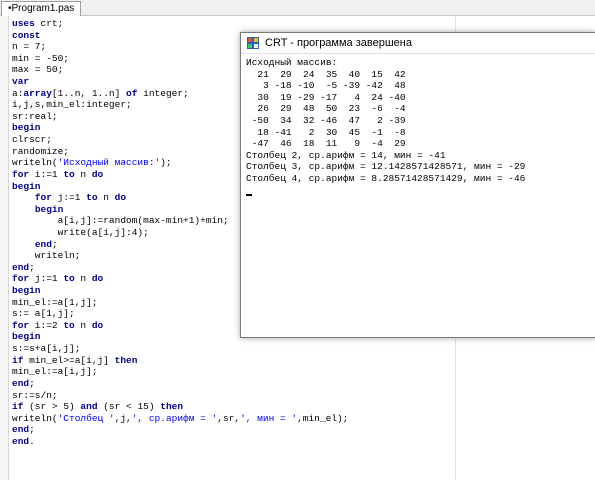 The width and height of the screenshot is (595, 480). What do you see at coordinates (120, 221) in the screenshot?
I see `code-text: a[i,j]:=random(max-min+1)+min;` at bounding box center [120, 221].